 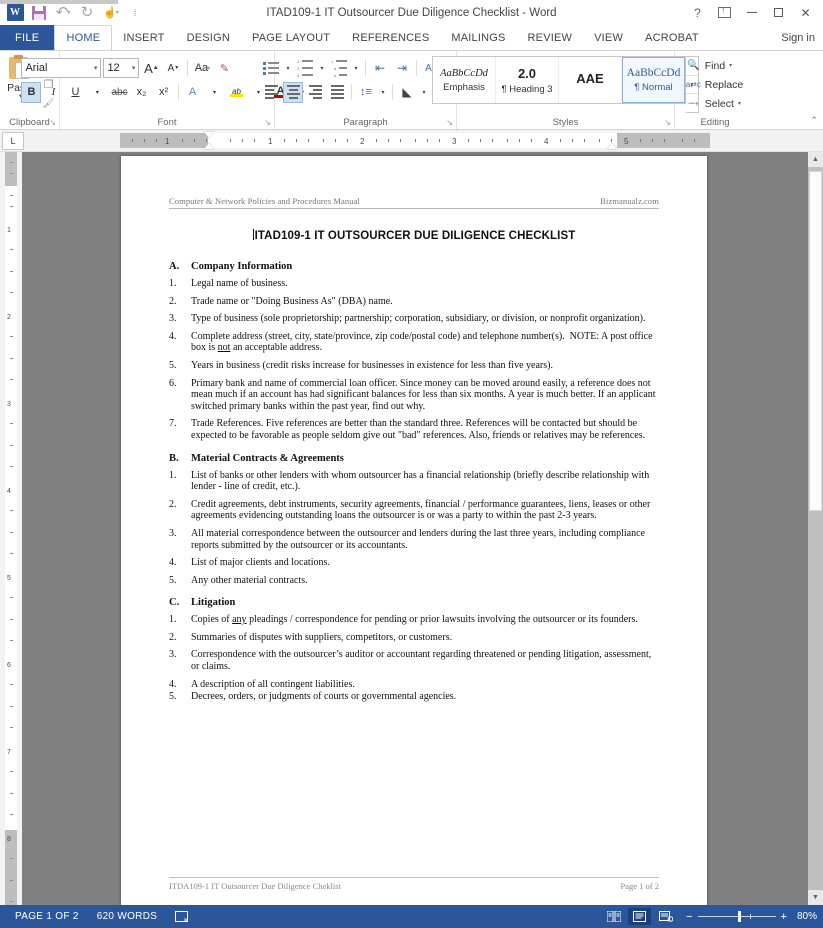 I want to click on tab-stop-selector: L, so click(x=13, y=140).